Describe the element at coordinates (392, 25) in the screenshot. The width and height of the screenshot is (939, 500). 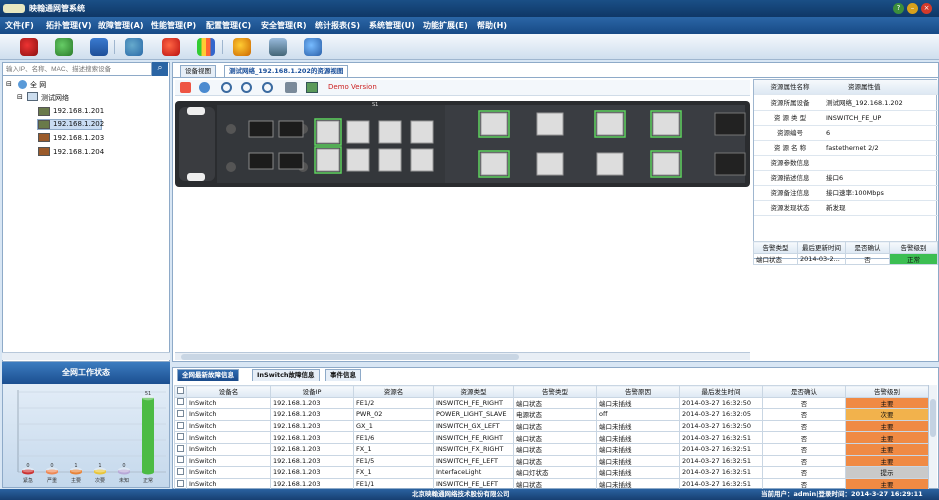
I see `menu-item: 系统管理(U)` at that location.